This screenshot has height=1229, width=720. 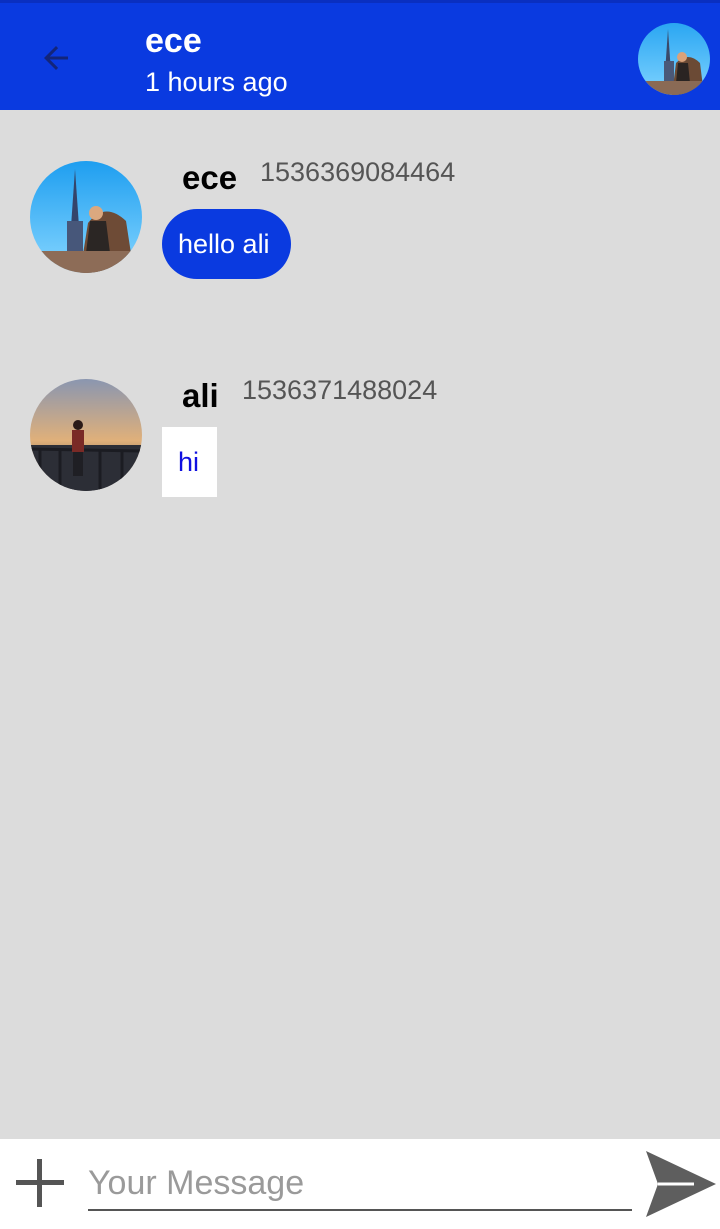 I want to click on add-attachment-button, so click(x=40, y=1183).